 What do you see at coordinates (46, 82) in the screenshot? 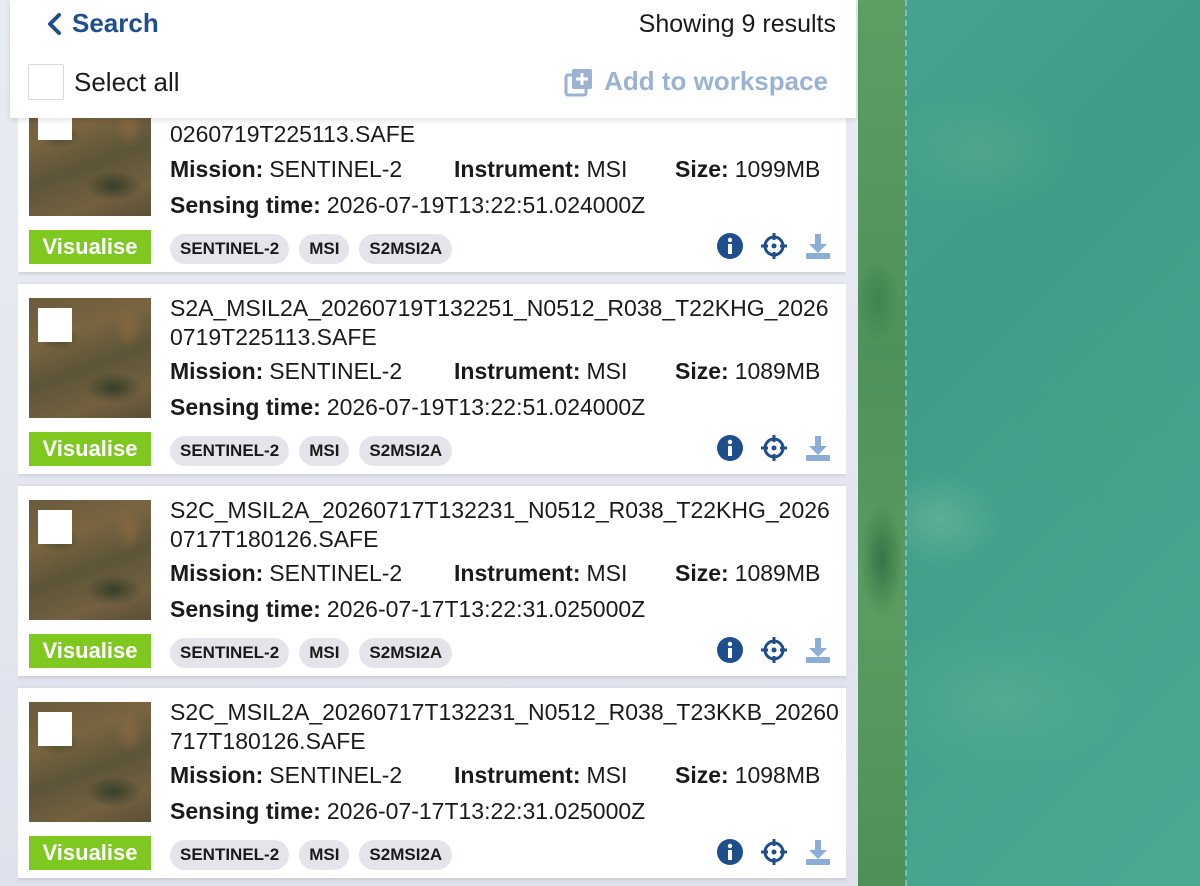
I see `select-all-checkbox` at bounding box center [46, 82].